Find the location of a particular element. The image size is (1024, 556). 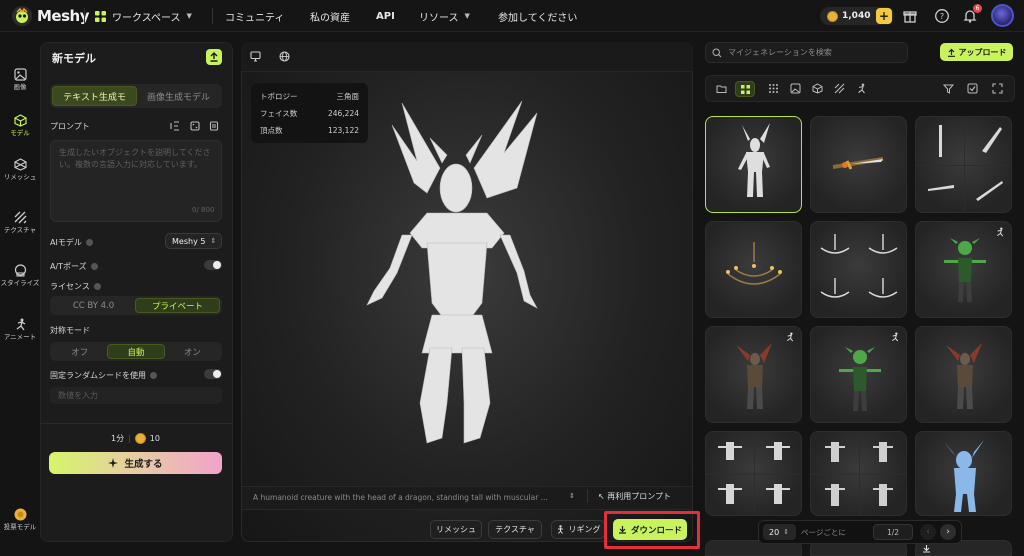

texture-button: テクスチャ is located at coordinates (515, 529).